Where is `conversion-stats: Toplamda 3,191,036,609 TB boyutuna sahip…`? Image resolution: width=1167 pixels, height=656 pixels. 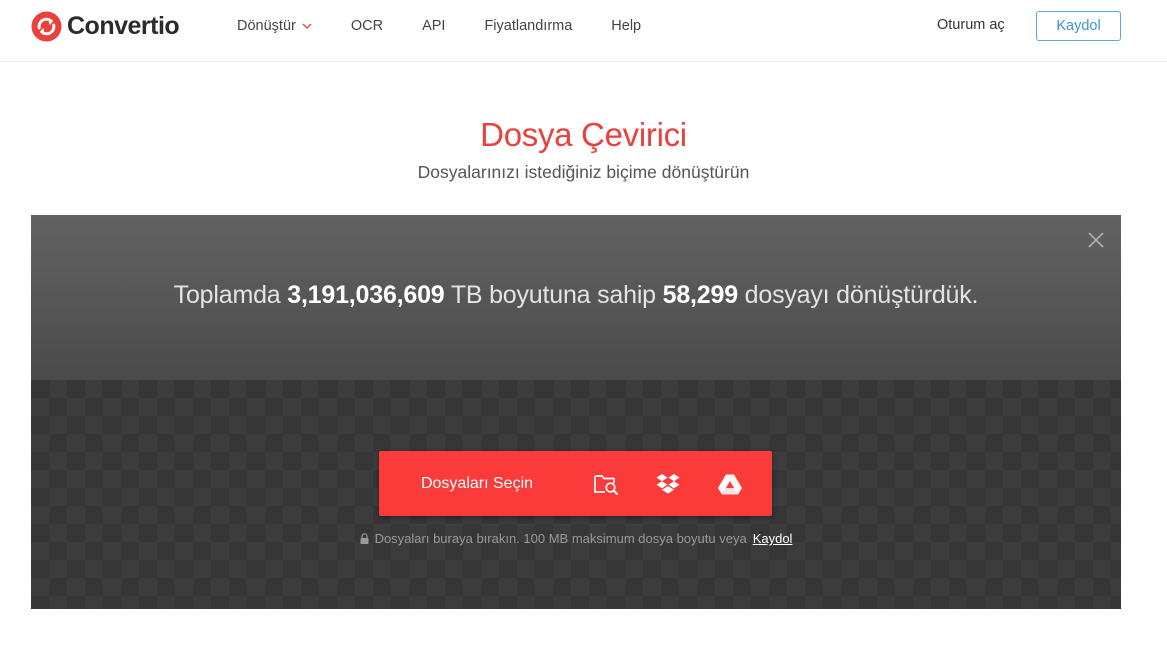 conversion-stats: Toplamda 3,191,036,609 TB boyutuna sahip… is located at coordinates (576, 295).